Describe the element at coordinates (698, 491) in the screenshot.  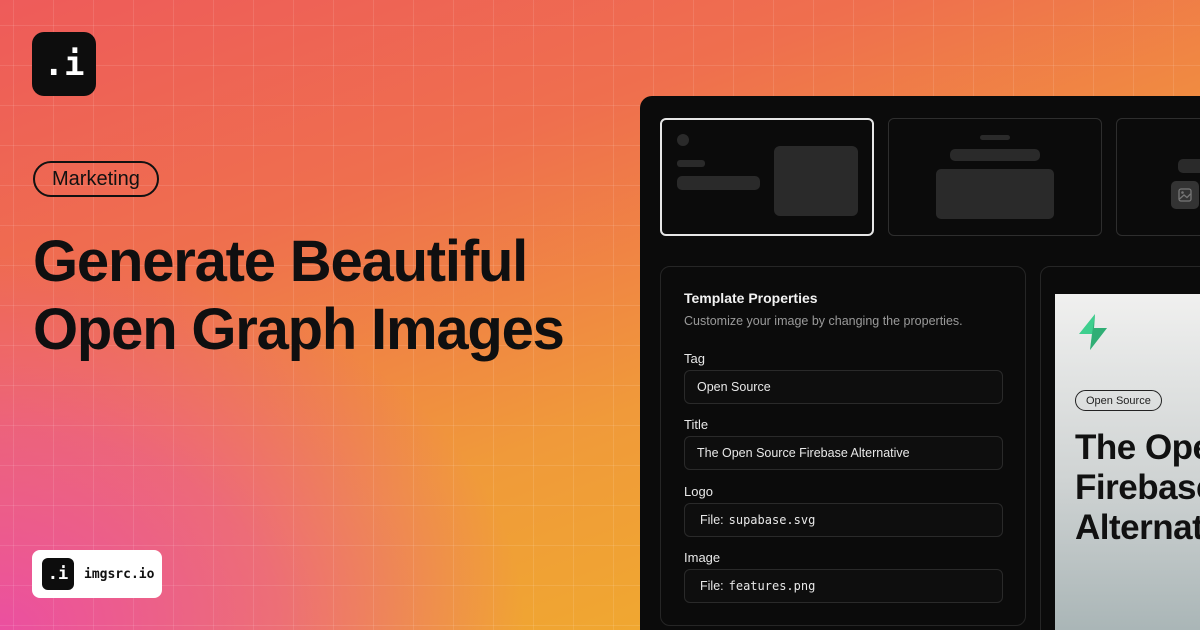
I see `logo-label: Logo` at that location.